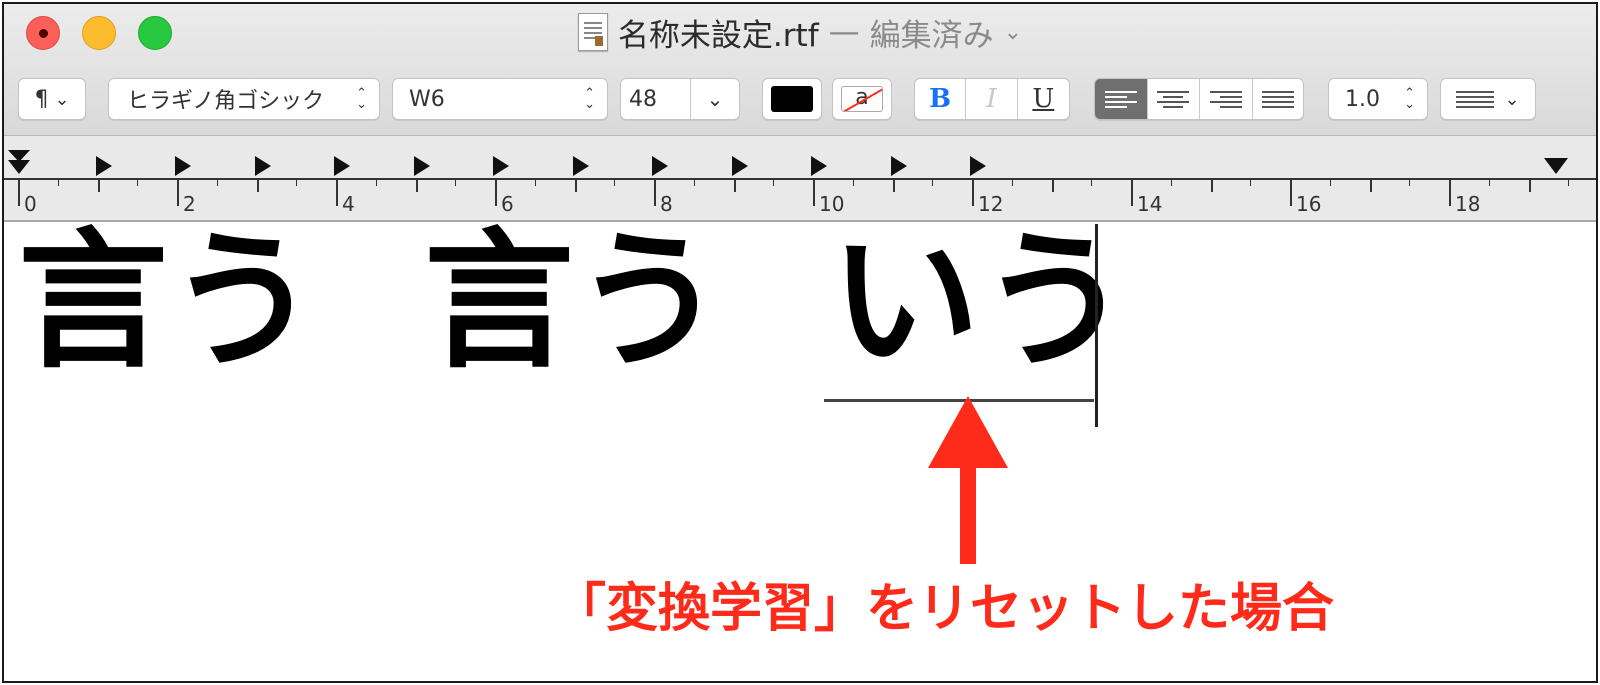  I want to click on align-center-button, so click(1174, 99).